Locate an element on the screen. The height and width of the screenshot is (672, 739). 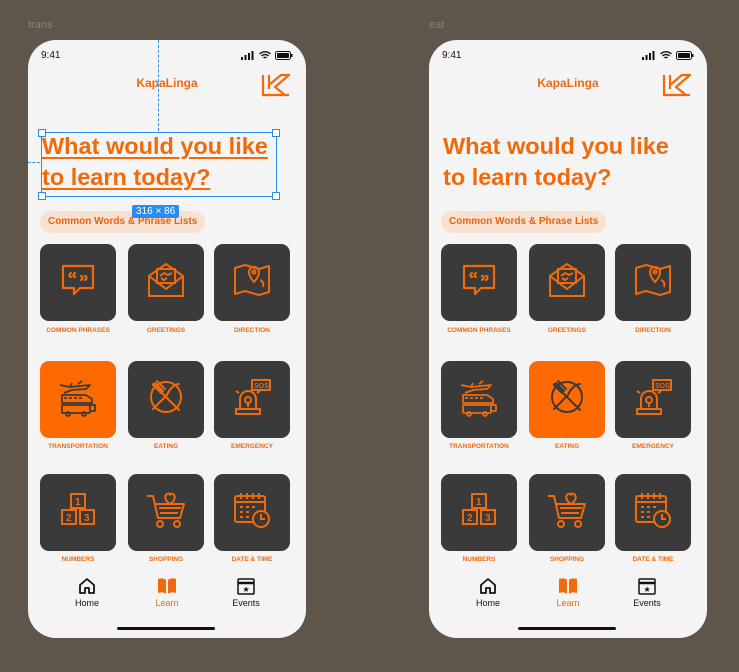
guide-horizontal is located at coordinates (34, 162).